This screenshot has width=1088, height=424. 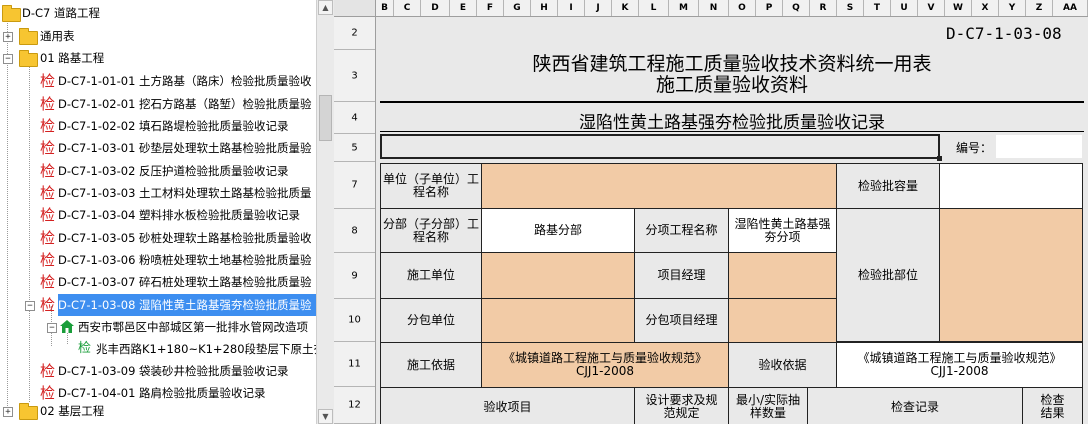 What do you see at coordinates (654, 8) in the screenshot?
I see `column-header: L` at bounding box center [654, 8].